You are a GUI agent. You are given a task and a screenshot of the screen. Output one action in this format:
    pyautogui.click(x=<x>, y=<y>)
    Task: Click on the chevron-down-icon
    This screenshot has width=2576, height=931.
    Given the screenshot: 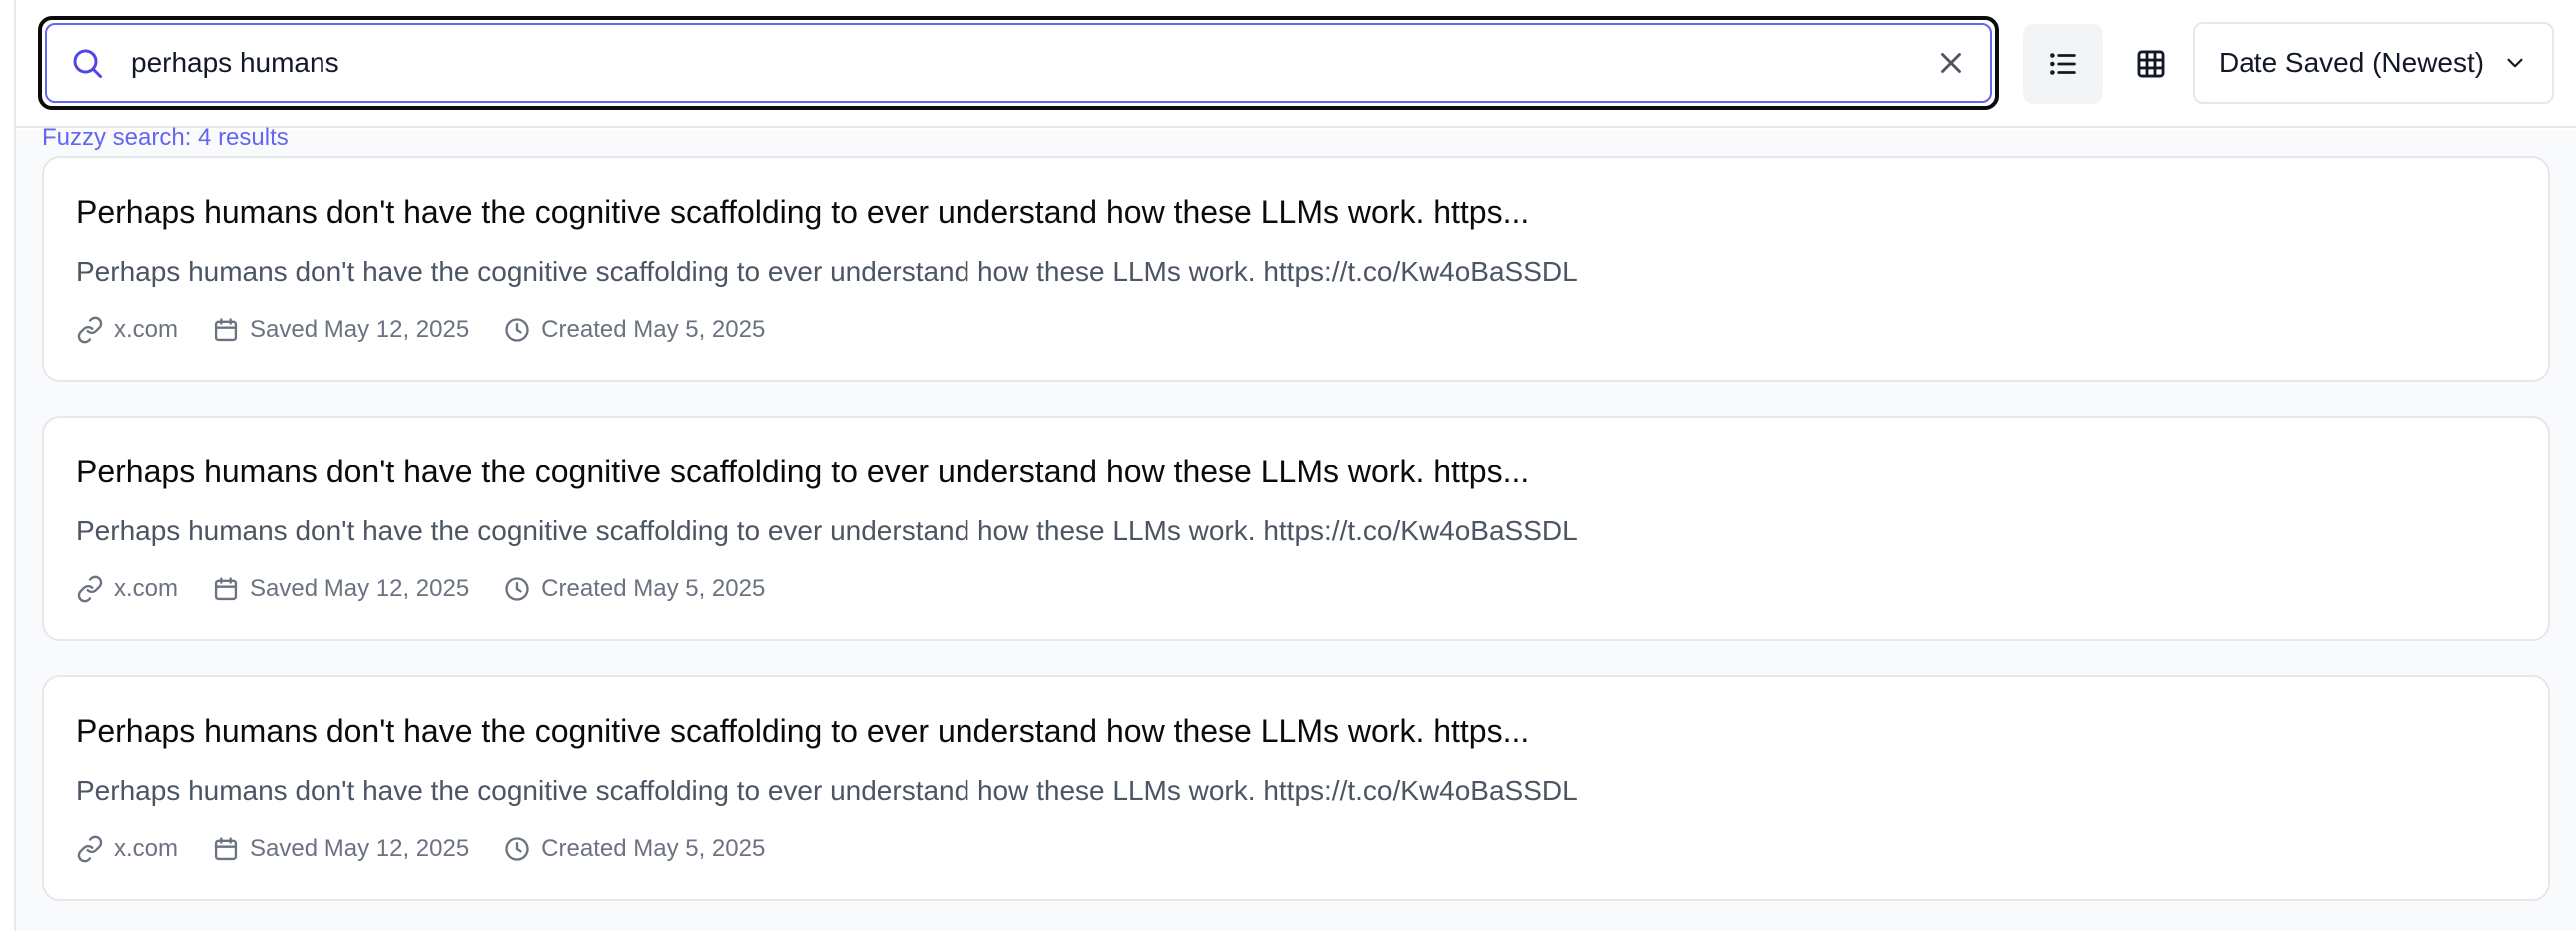 What is the action you would take?
    pyautogui.click(x=2515, y=63)
    